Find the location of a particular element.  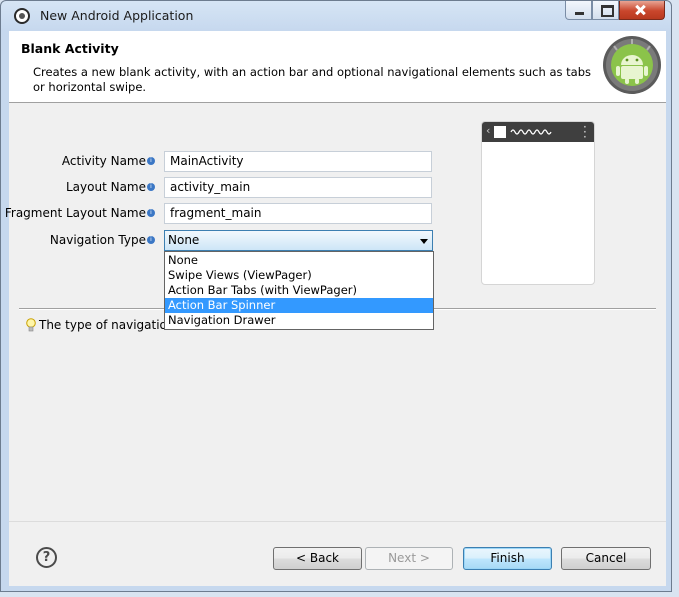

close-button is located at coordinates (642, 10).